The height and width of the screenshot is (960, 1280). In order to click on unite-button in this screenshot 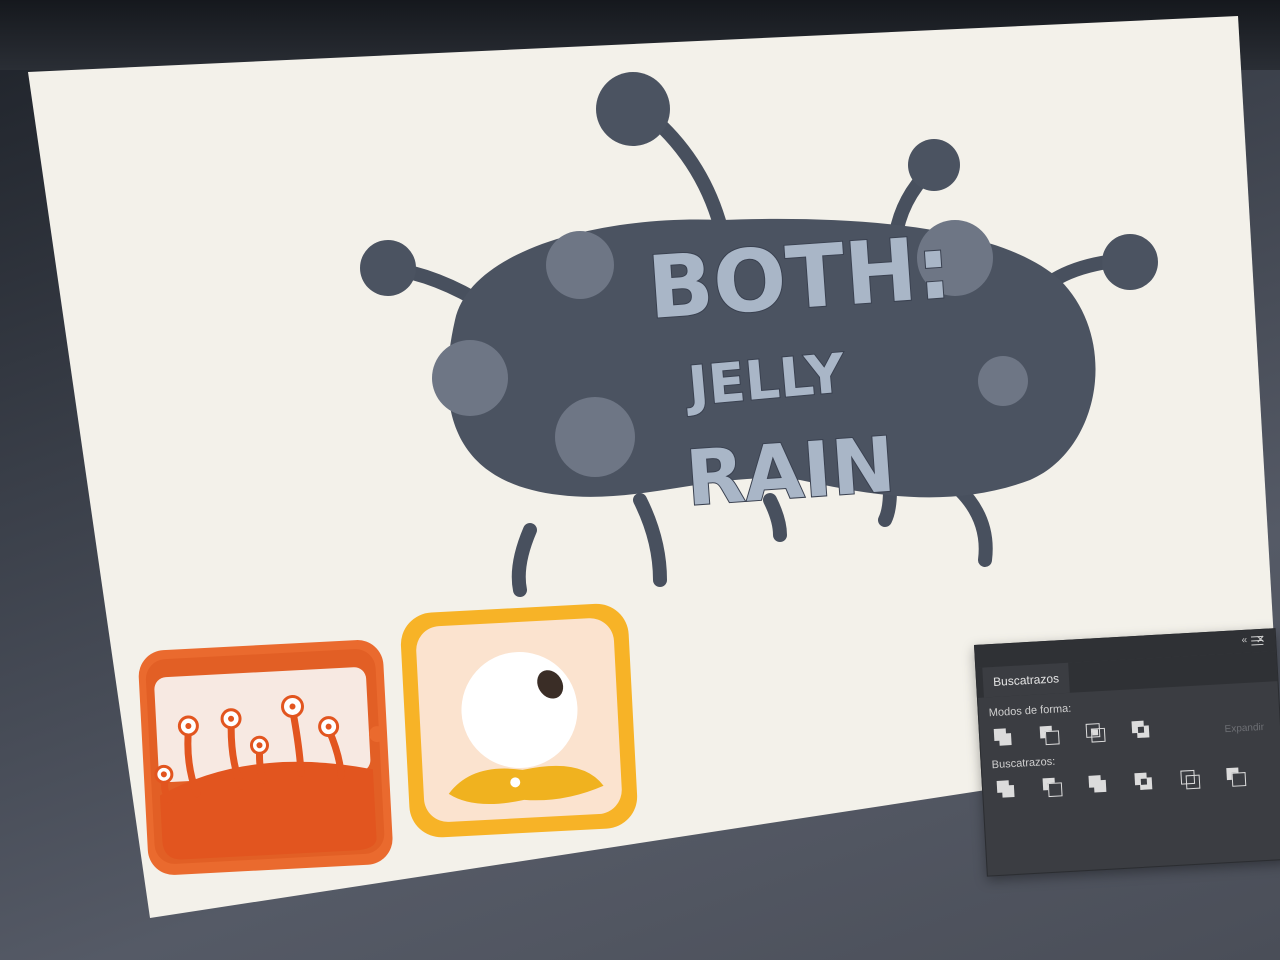, I will do `click(1003, 737)`.